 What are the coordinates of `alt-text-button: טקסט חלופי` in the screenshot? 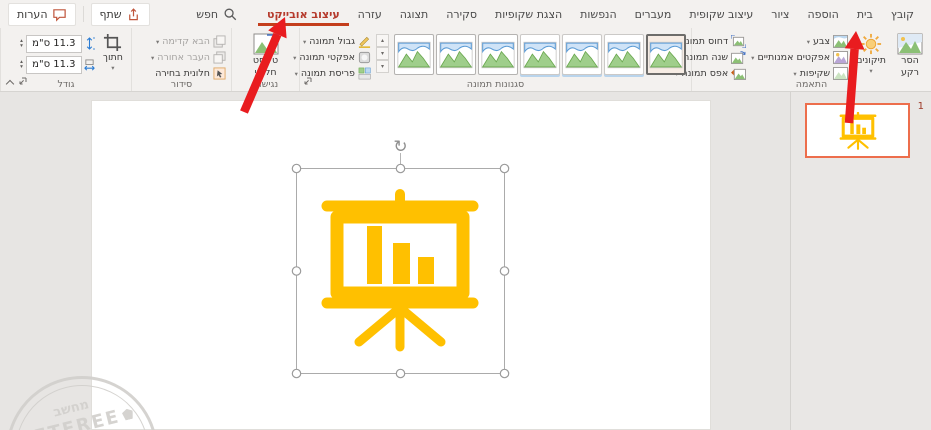 It's located at (266, 56).